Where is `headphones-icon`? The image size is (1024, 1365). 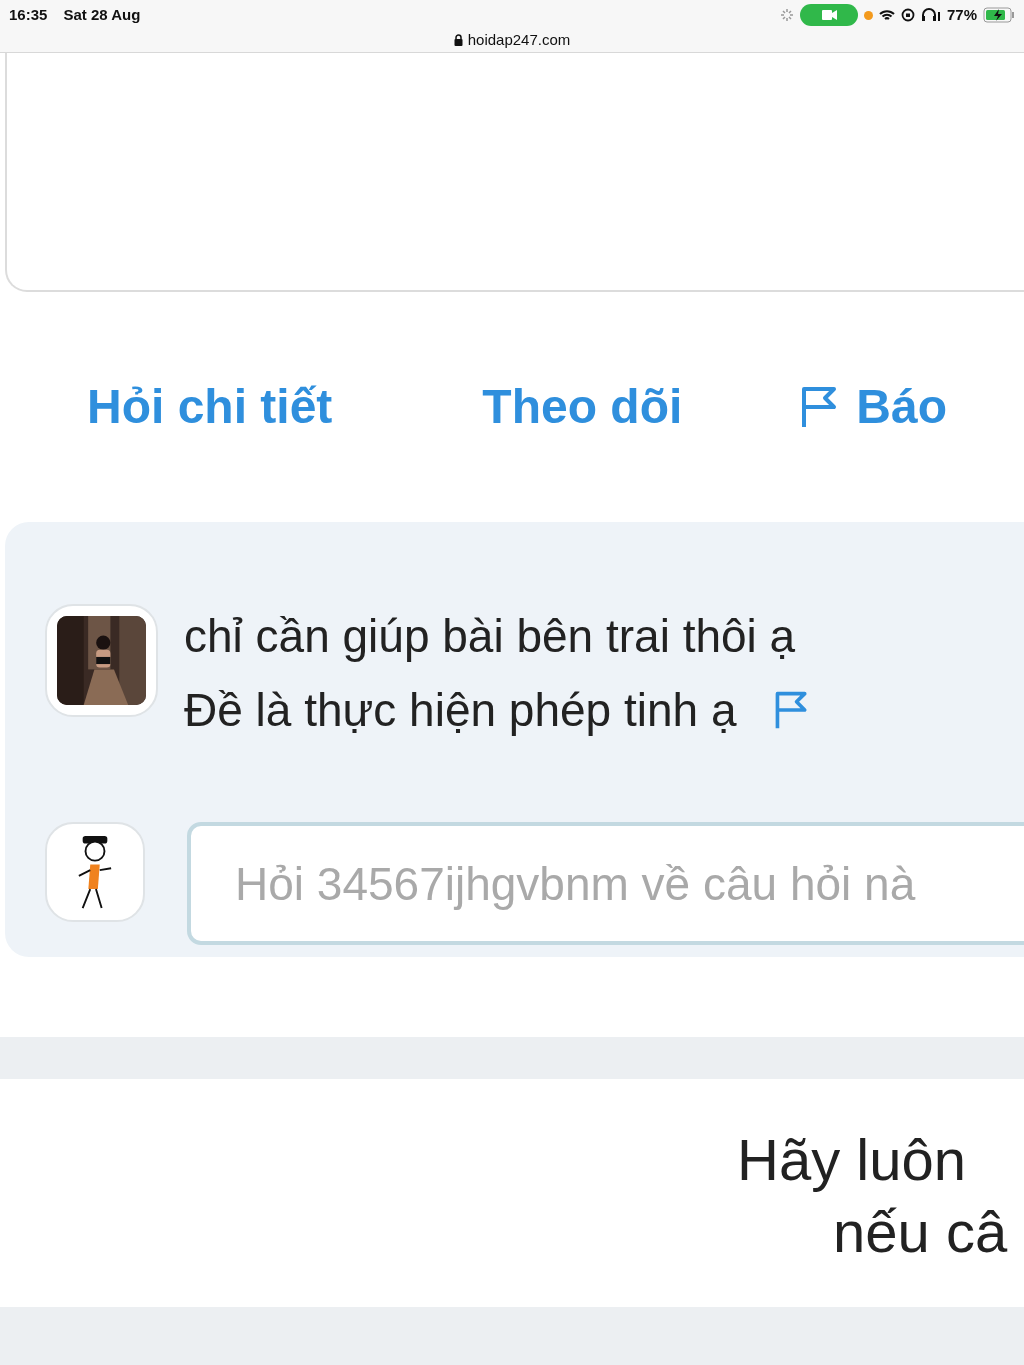
headphones-icon is located at coordinates (930, 15).